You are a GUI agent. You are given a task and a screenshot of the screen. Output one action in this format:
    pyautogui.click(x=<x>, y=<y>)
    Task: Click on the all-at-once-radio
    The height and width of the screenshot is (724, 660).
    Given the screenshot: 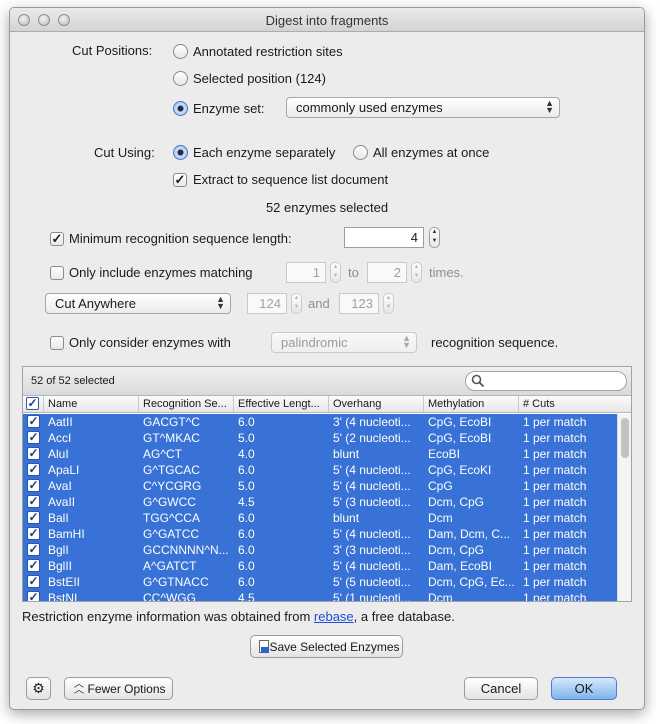 What is the action you would take?
    pyautogui.click(x=360, y=152)
    